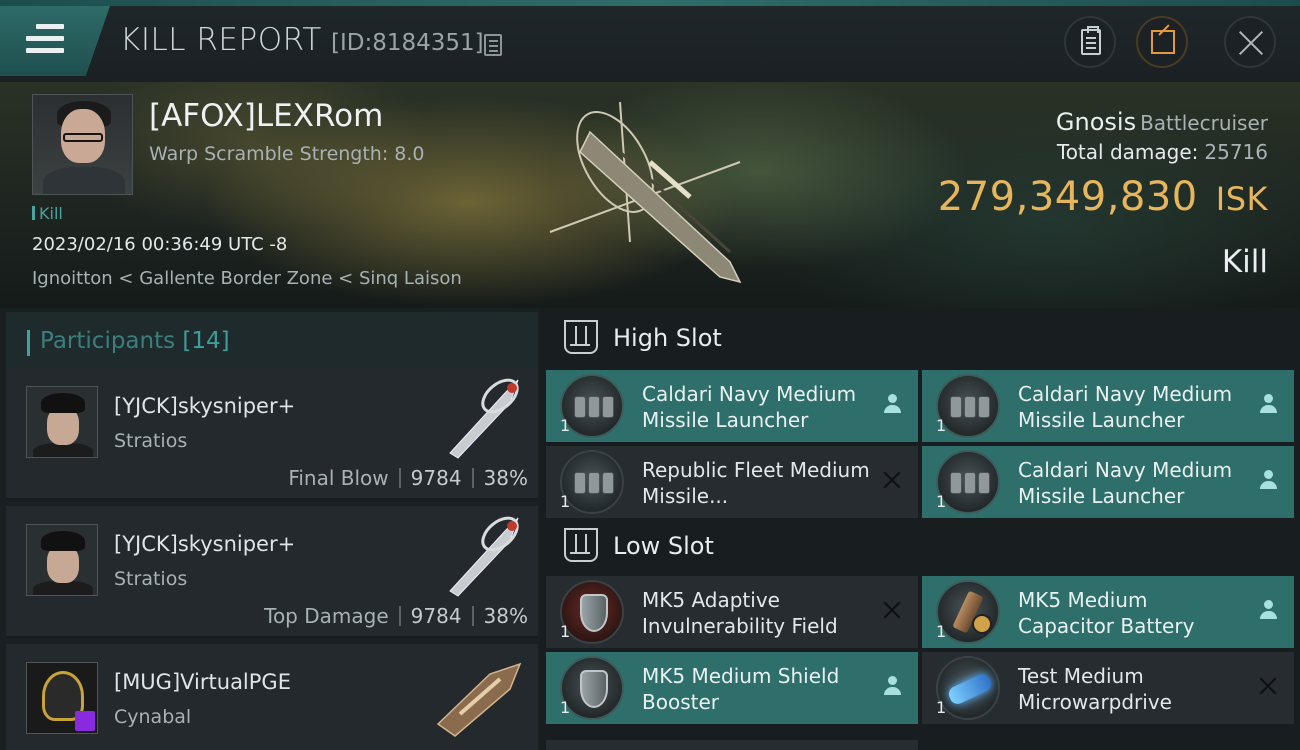  What do you see at coordinates (396, 616) in the screenshot?
I see `participant-stats: Top Damage 9784 38%` at bounding box center [396, 616].